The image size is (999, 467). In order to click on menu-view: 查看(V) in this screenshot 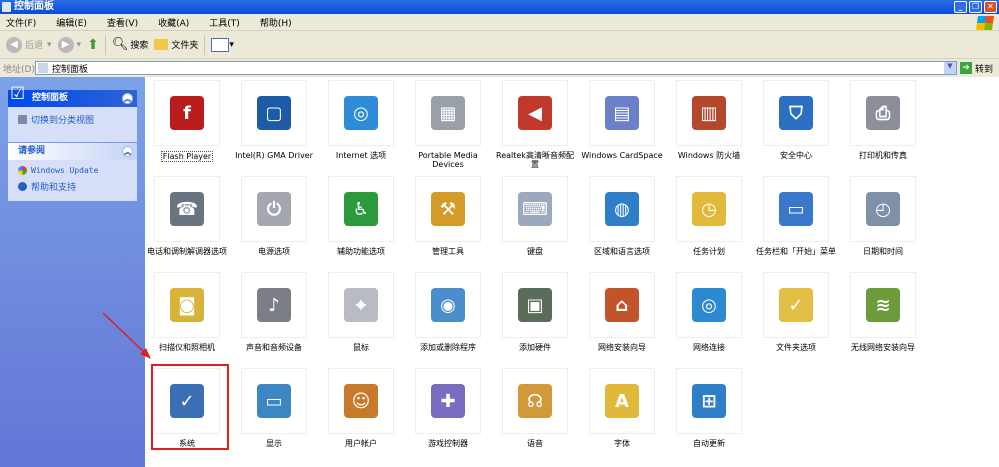, I will do `click(122, 22)`.